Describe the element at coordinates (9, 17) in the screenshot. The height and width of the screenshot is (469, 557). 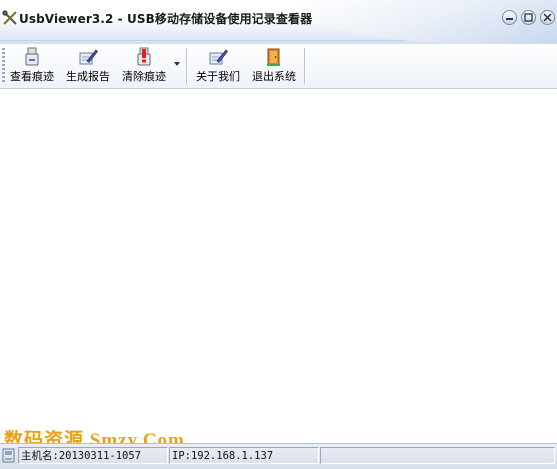
I see `app-tools-icon` at that location.